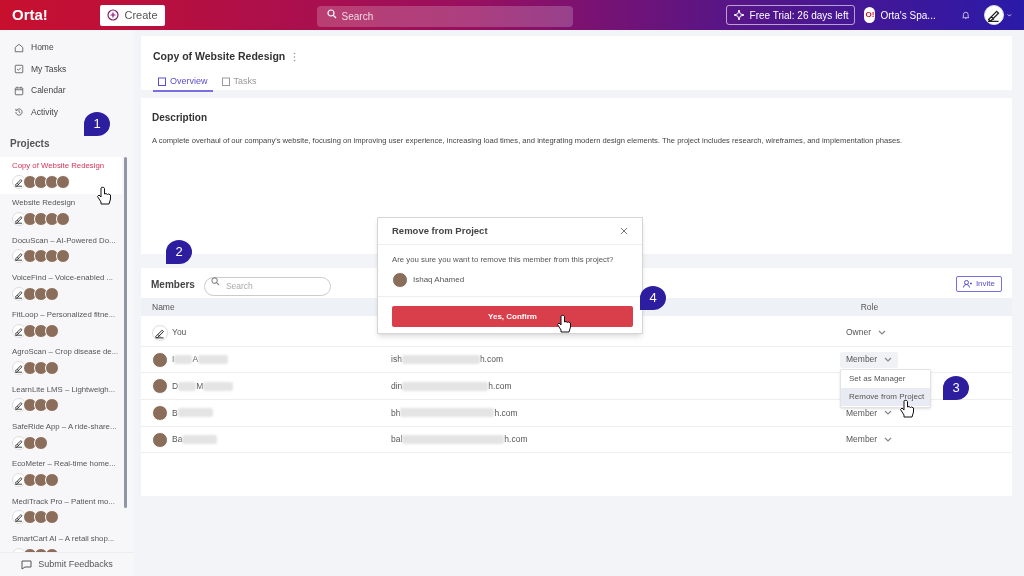 This screenshot has width=1024, height=576. What do you see at coordinates (624, 231) in the screenshot?
I see `close-icon` at bounding box center [624, 231].